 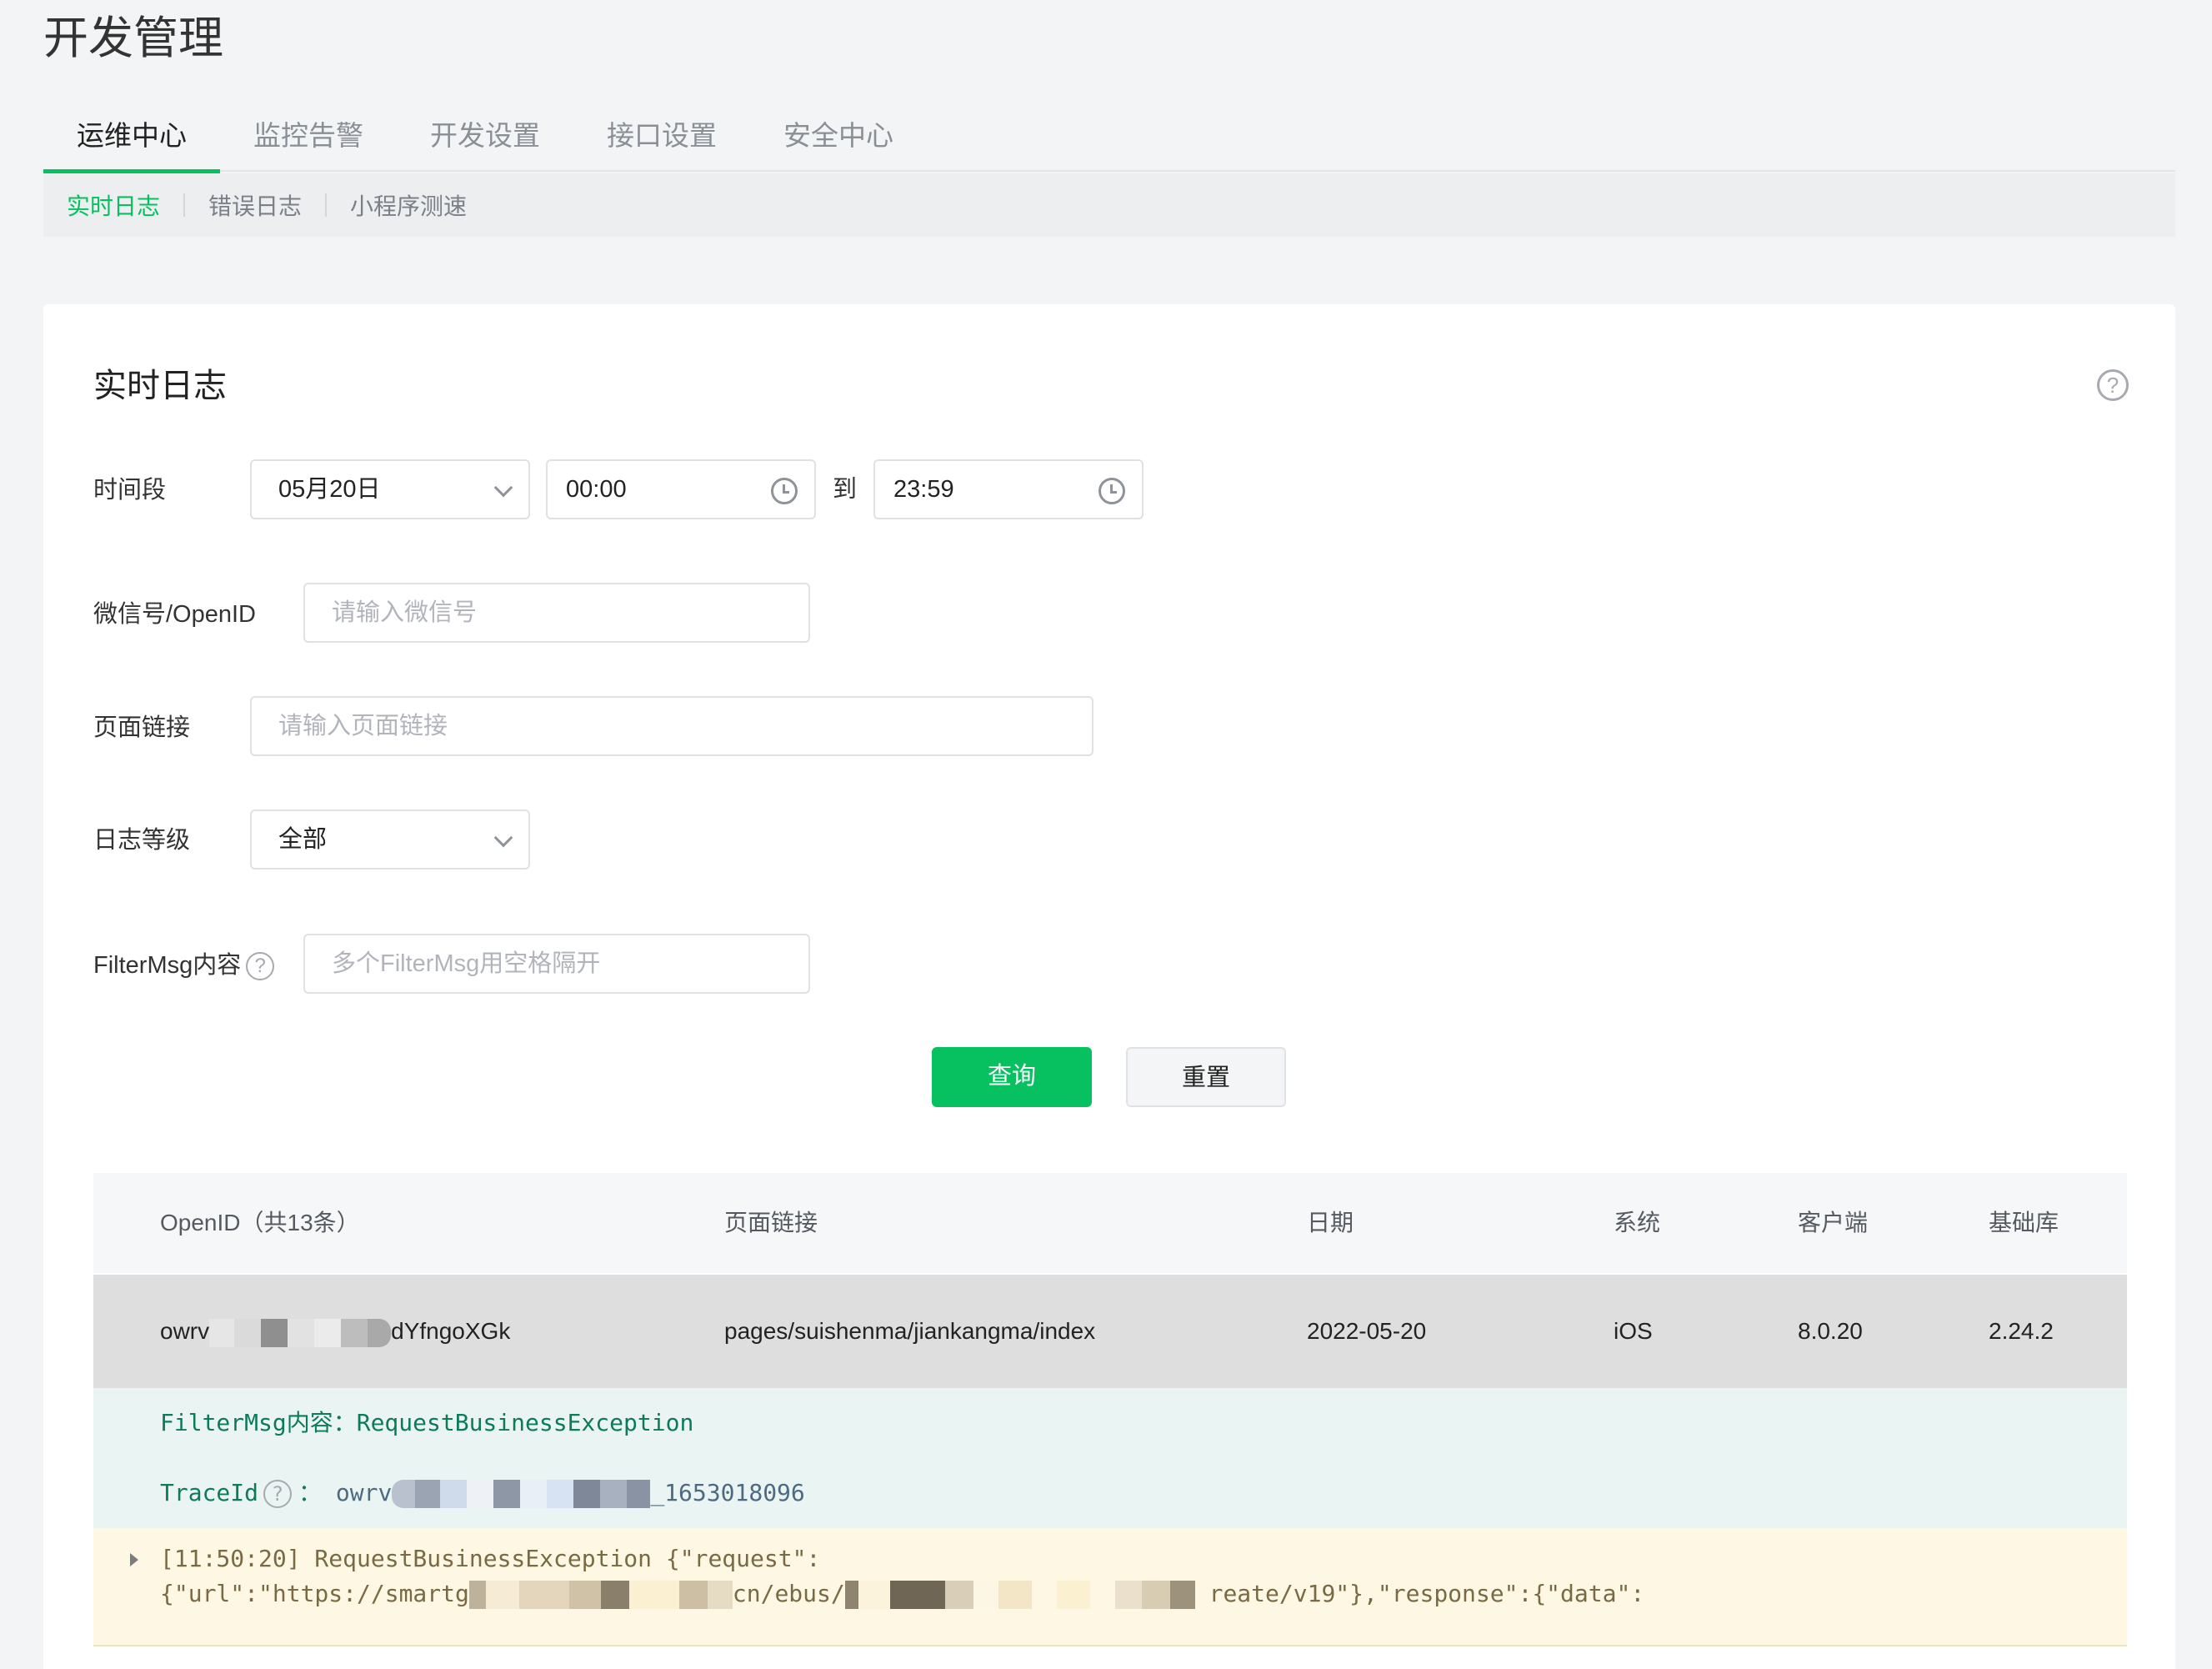 I want to click on row-client: 8.0.20, so click(x=1830, y=1331).